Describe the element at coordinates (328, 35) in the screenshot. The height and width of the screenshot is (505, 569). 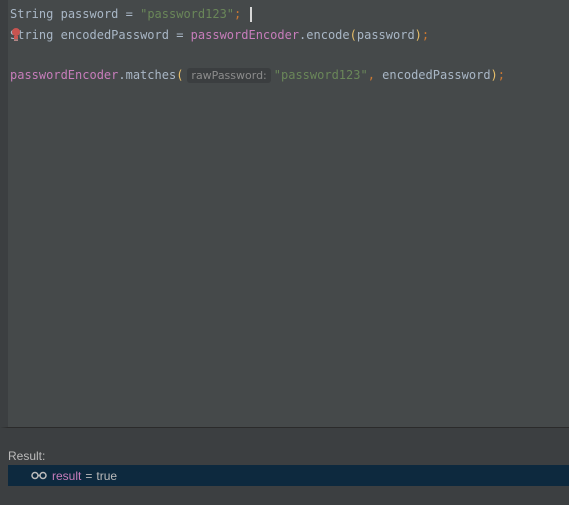
I see `method-name: encode` at that location.